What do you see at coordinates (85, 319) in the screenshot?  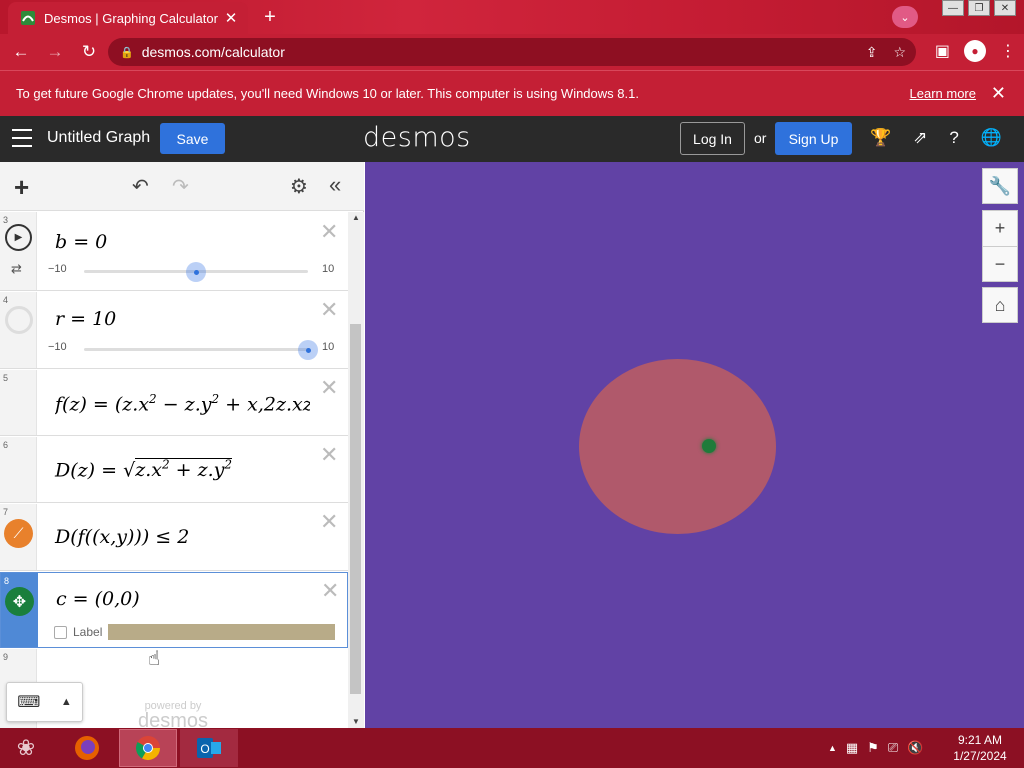 I see `expression-math: r = 10` at bounding box center [85, 319].